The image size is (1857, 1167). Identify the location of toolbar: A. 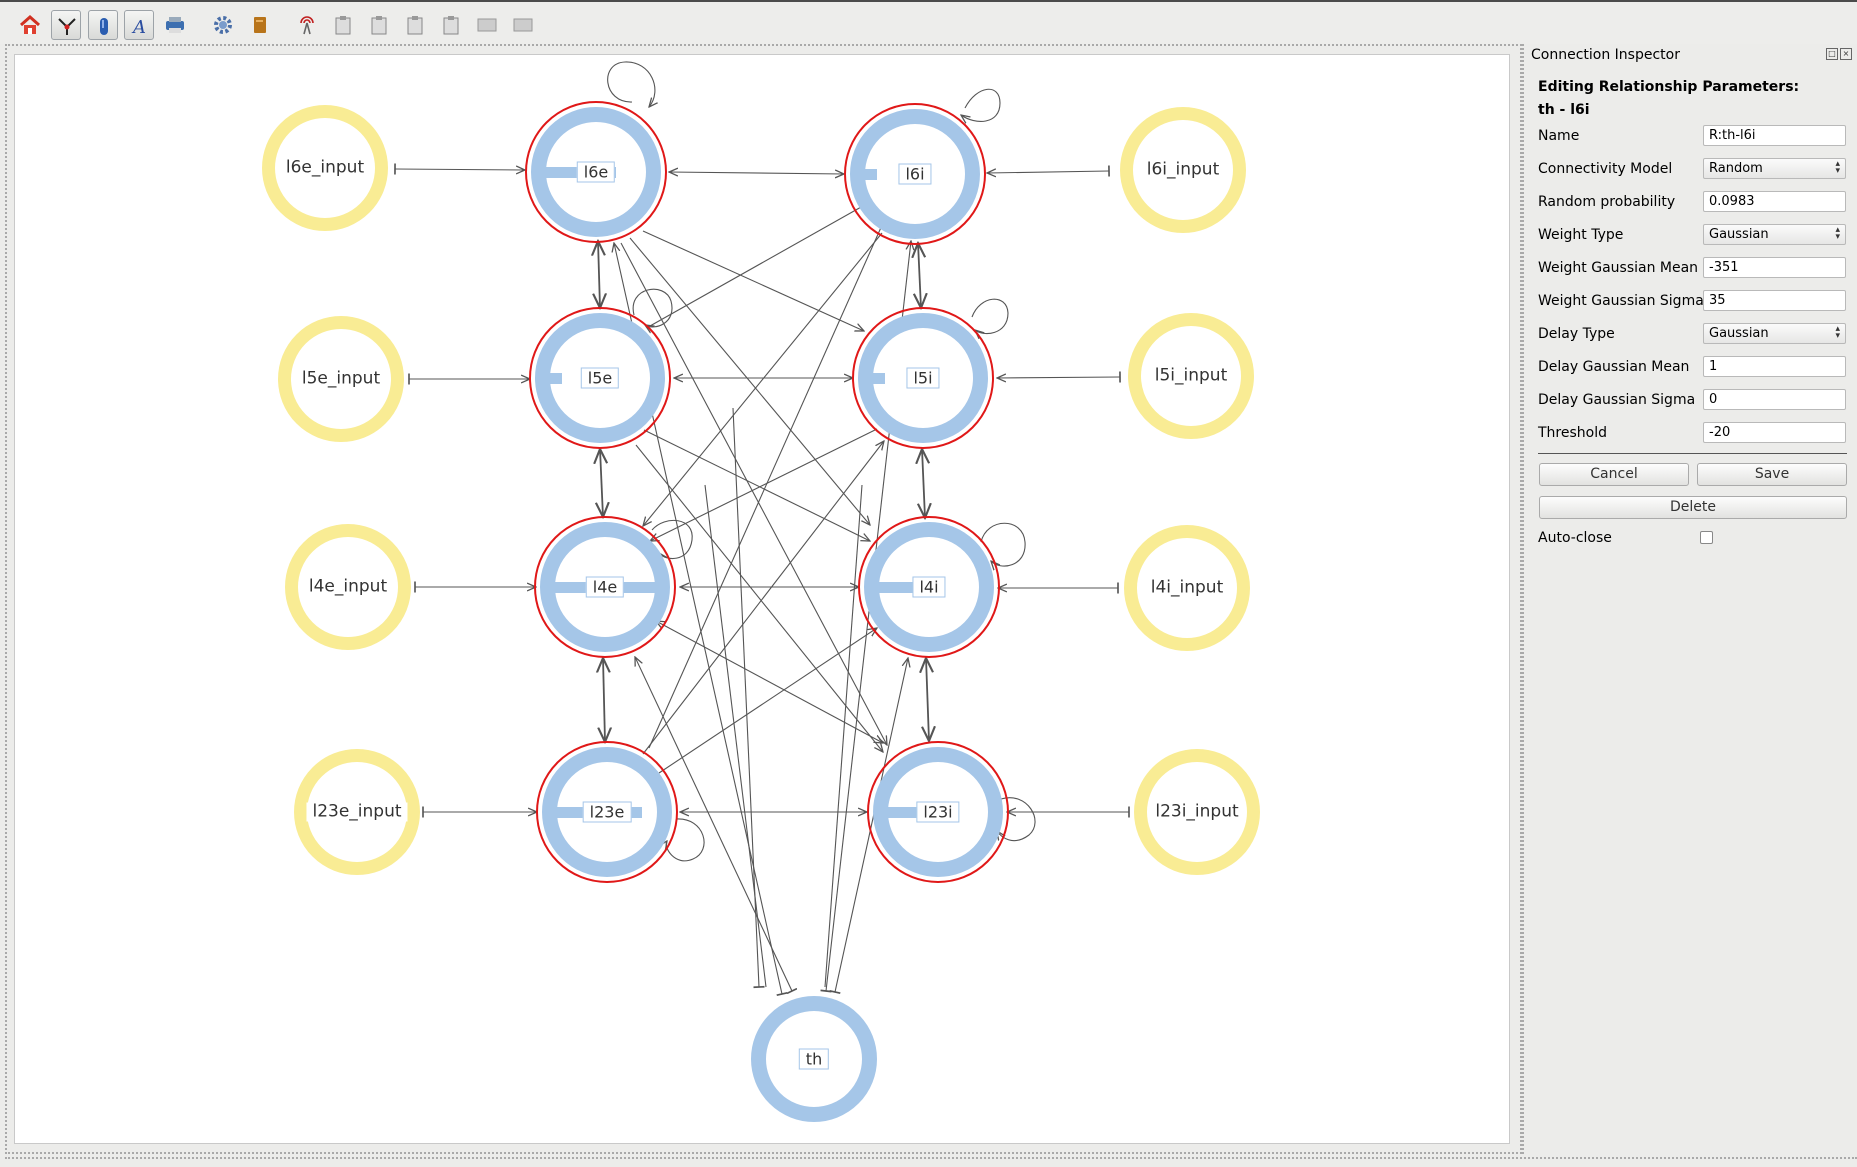
(928, 22).